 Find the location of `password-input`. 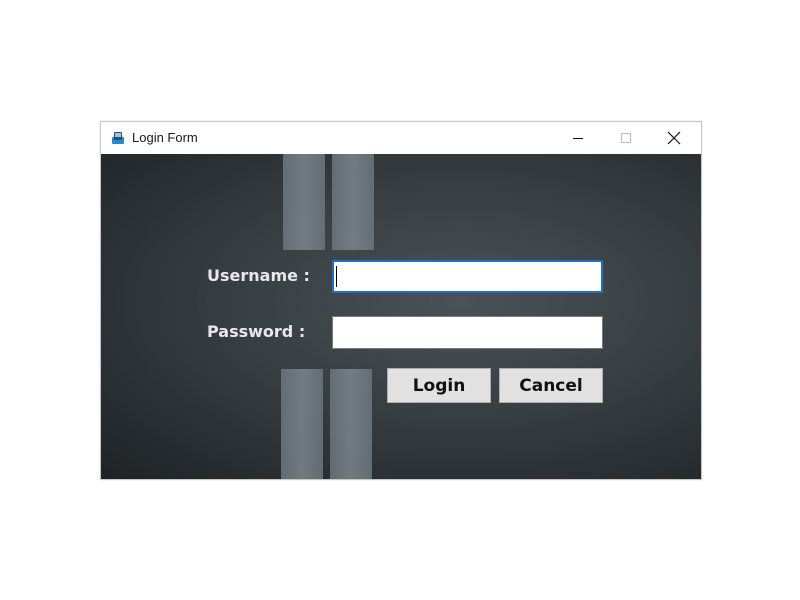

password-input is located at coordinates (467, 332).